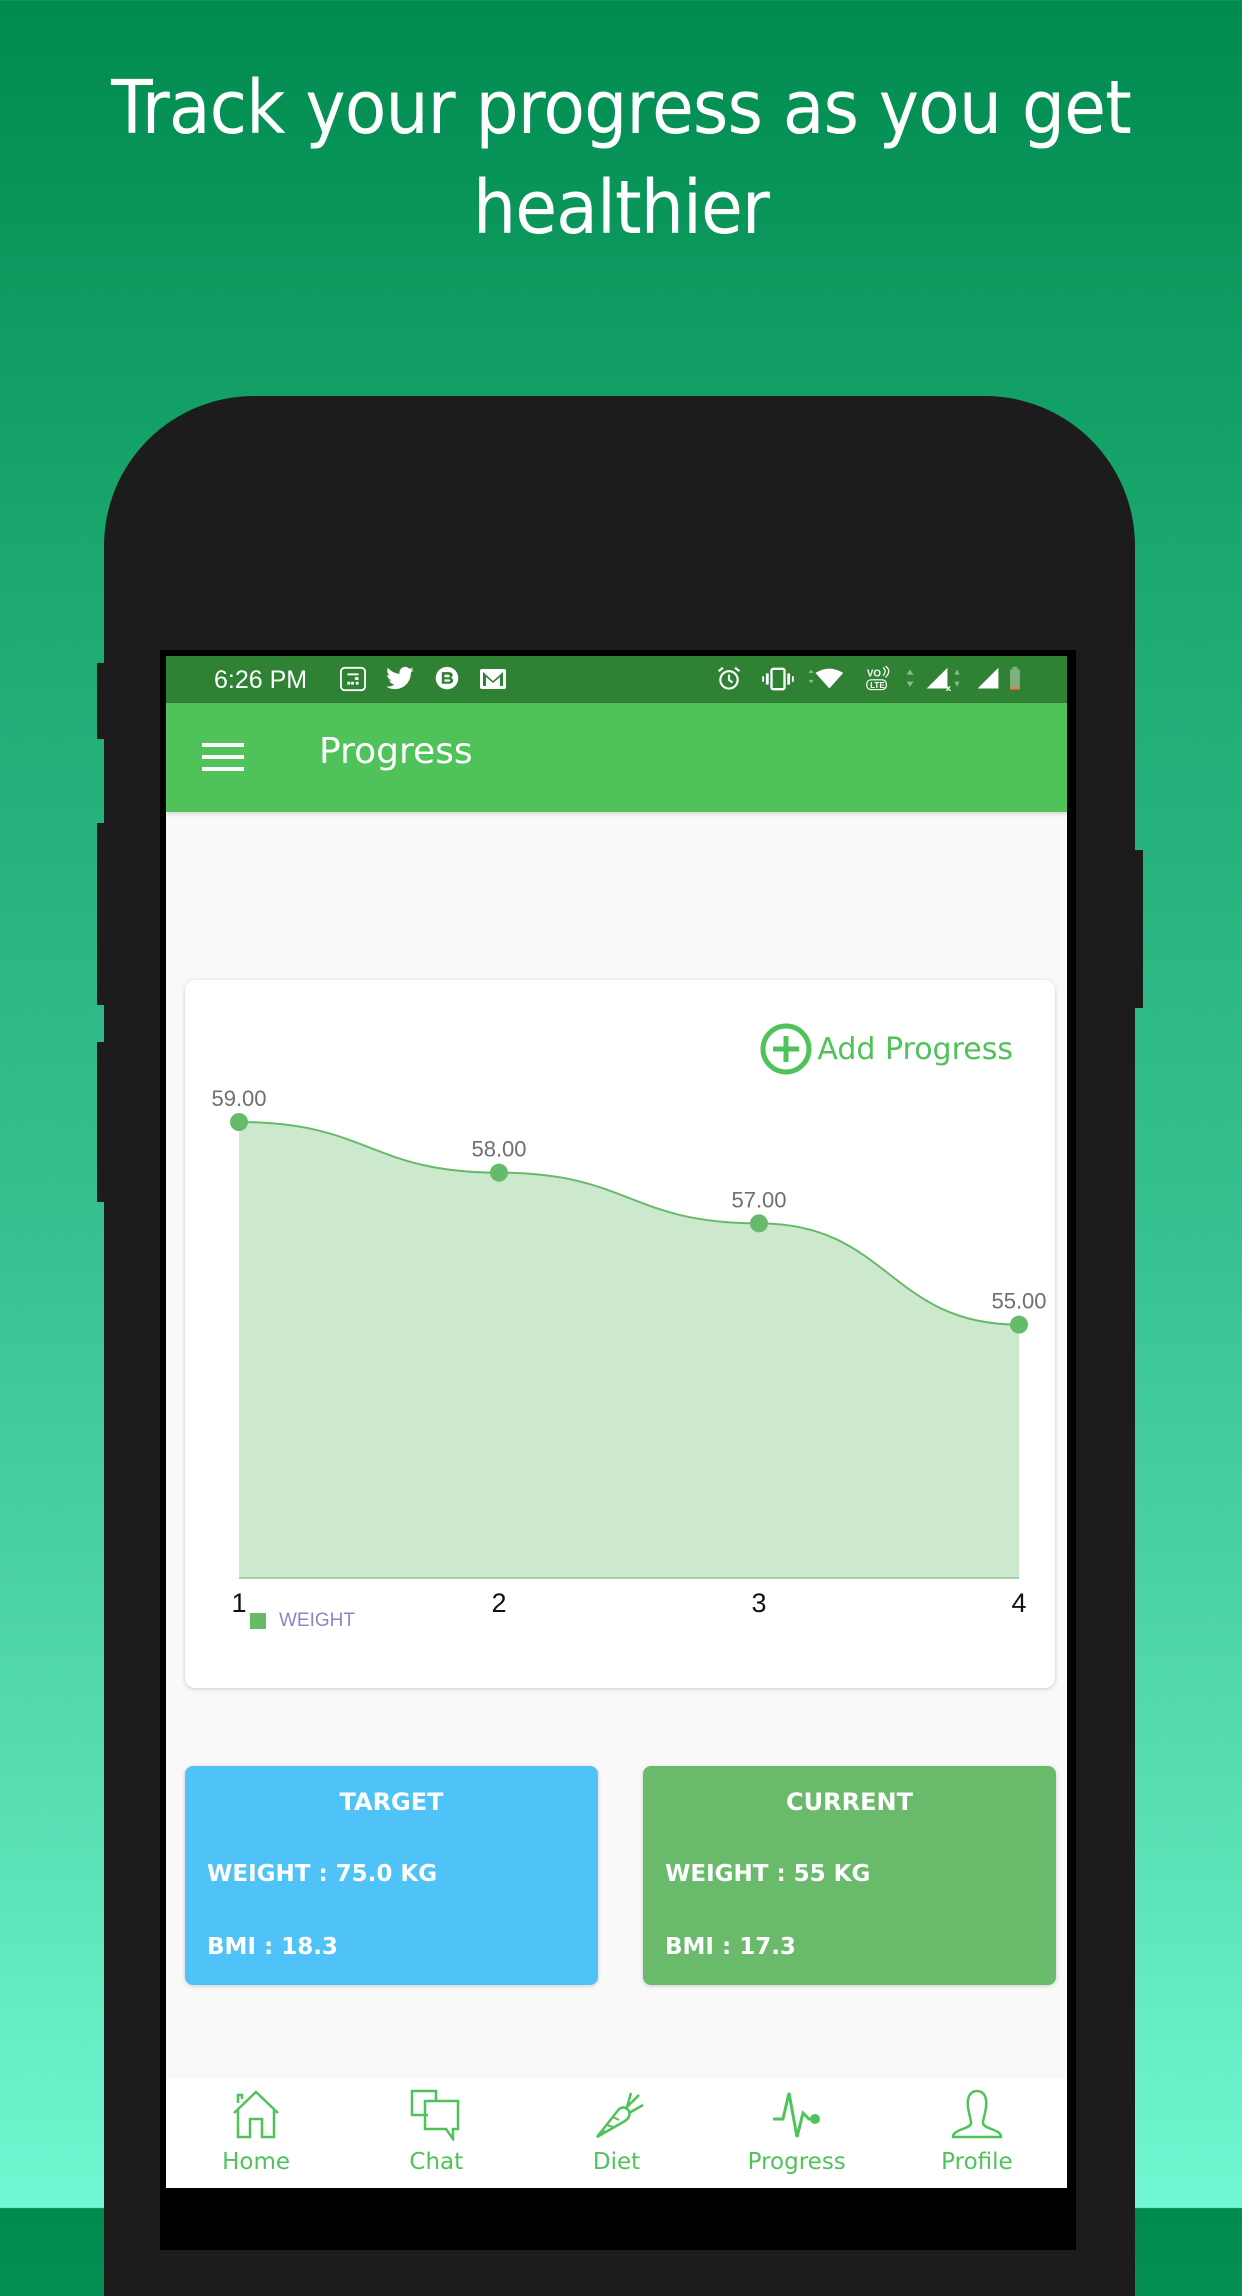  What do you see at coordinates (258, 1621) in the screenshot?
I see `legend-swatch-weight` at bounding box center [258, 1621].